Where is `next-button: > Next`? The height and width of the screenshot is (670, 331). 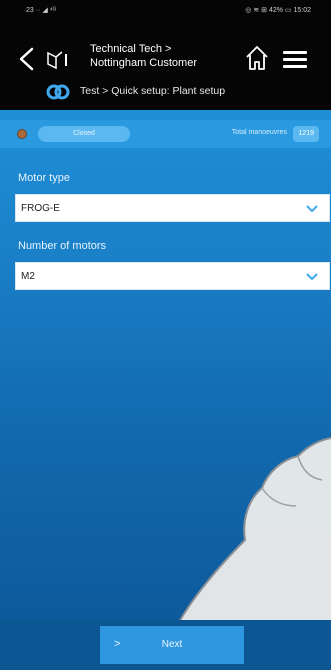 next-button: > Next is located at coordinates (172, 645).